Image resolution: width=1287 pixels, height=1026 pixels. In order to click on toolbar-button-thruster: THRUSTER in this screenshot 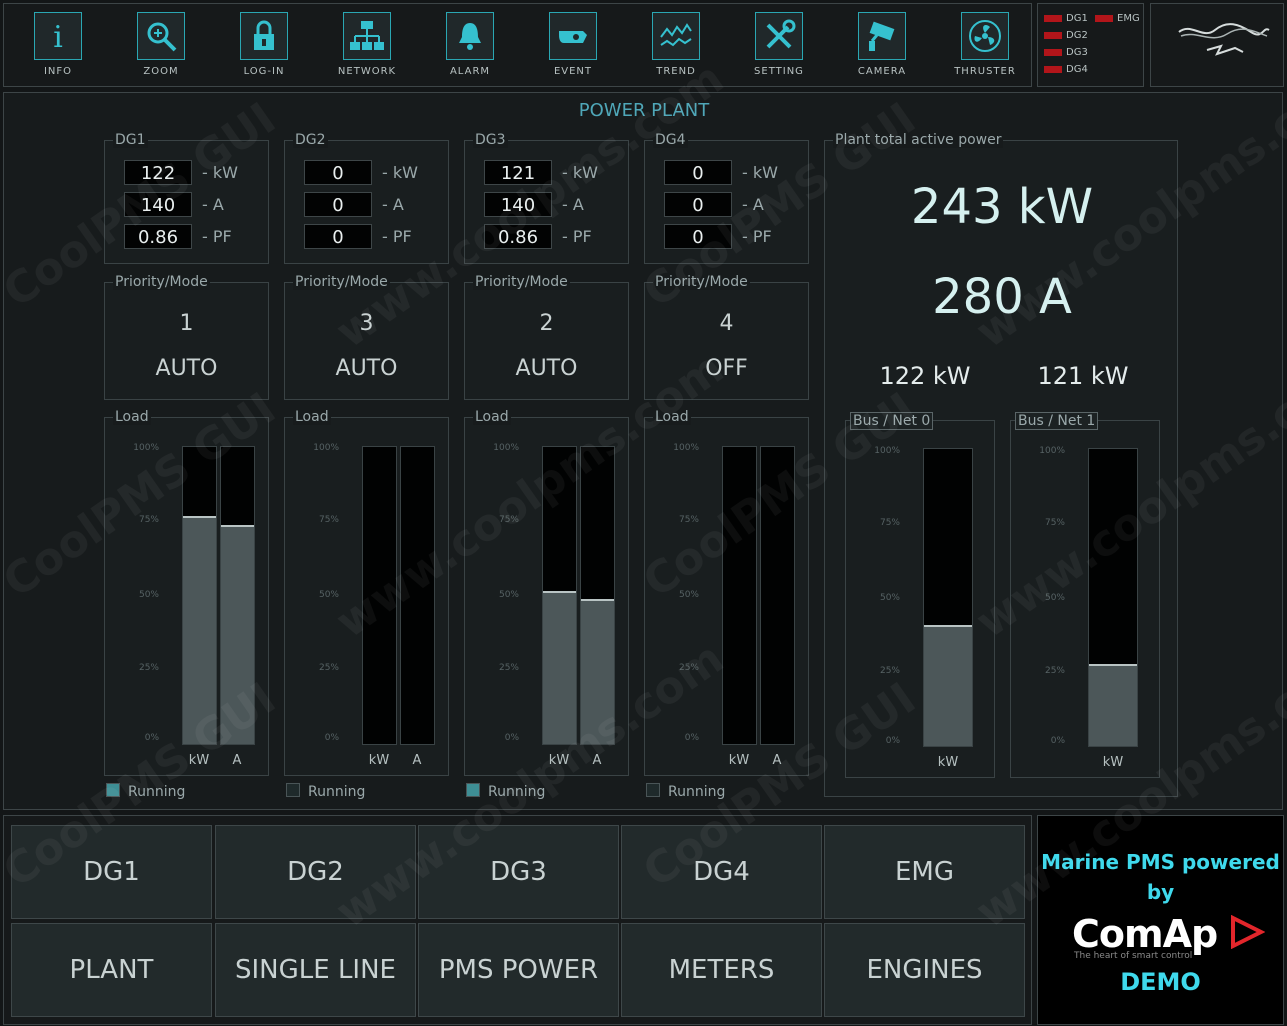, I will do `click(985, 44)`.